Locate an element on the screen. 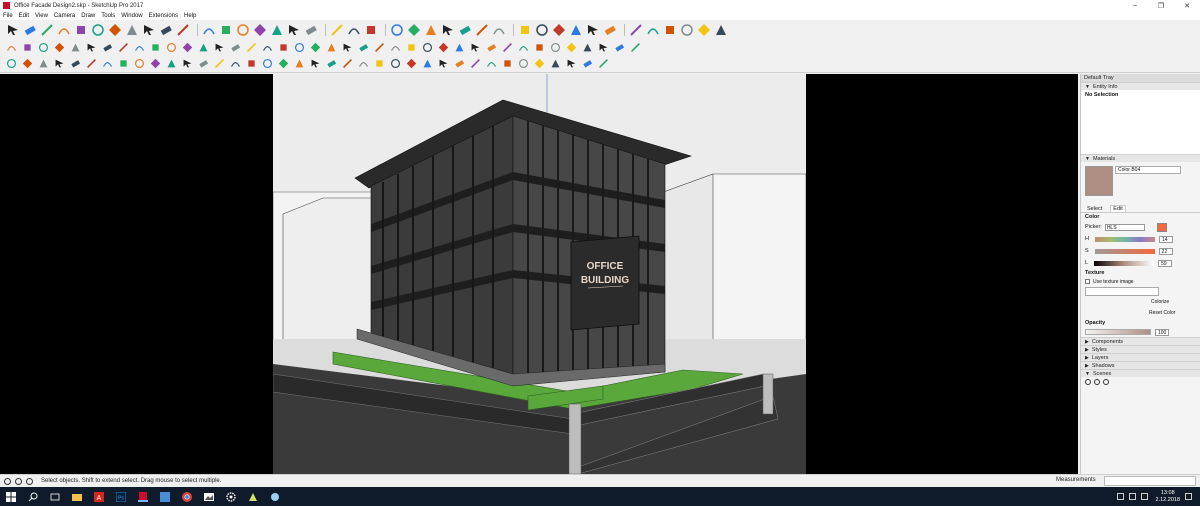 The height and width of the screenshot is (506, 1200). clock: 13:08 2.12.2018 is located at coordinates (1168, 497).